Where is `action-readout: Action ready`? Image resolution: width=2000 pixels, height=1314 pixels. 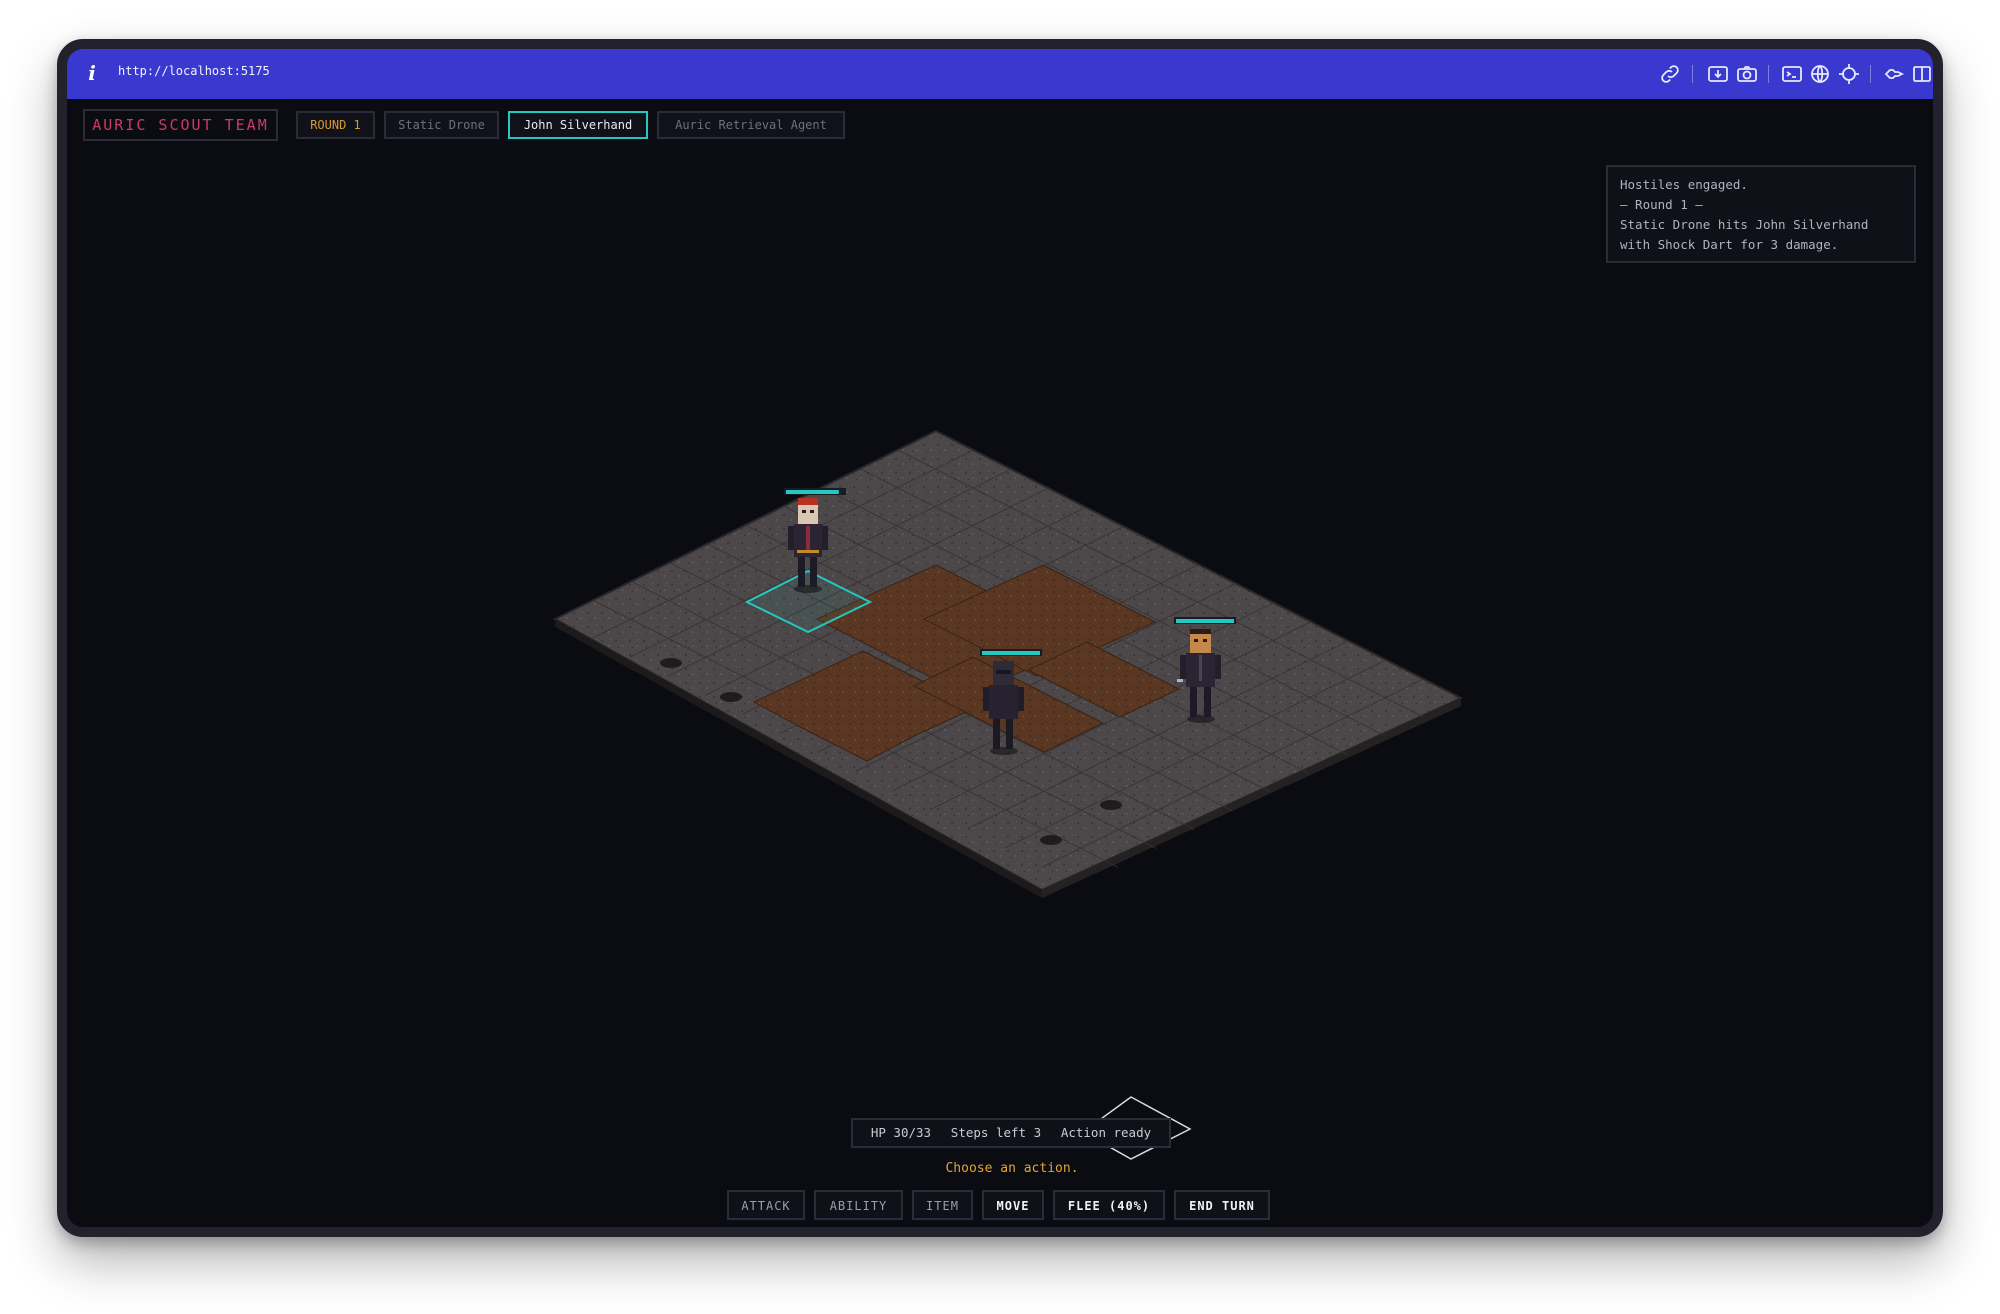
action-readout: Action ready is located at coordinates (1106, 1132).